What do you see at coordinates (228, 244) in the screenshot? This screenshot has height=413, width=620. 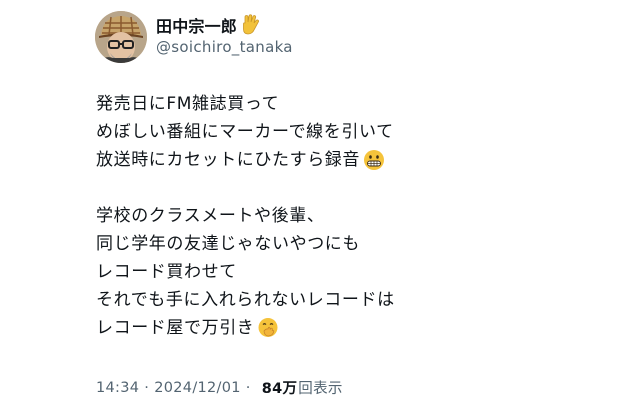 I see `tweet-line: 同じ学年の友達じゃないやつにも` at bounding box center [228, 244].